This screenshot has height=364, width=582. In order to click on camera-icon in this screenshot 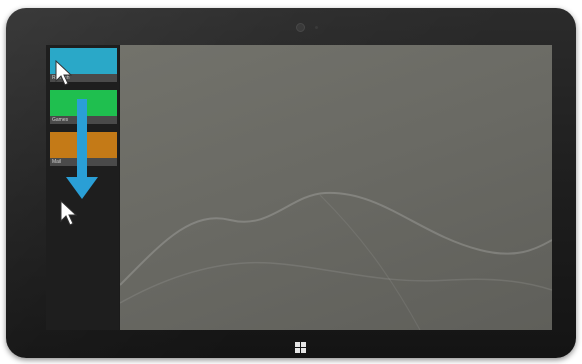, I will do `click(300, 27)`.